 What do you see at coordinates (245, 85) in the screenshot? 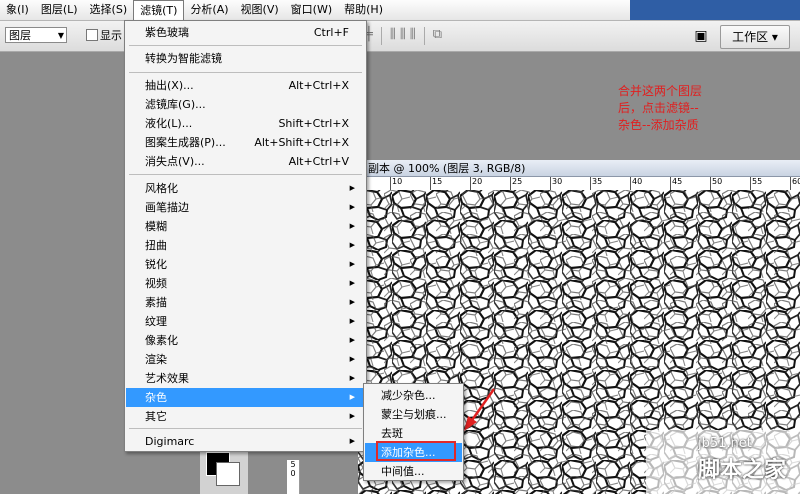
I see `menu-item-extract: 抽出(X)... Alt+Ctrl+X` at bounding box center [245, 85].